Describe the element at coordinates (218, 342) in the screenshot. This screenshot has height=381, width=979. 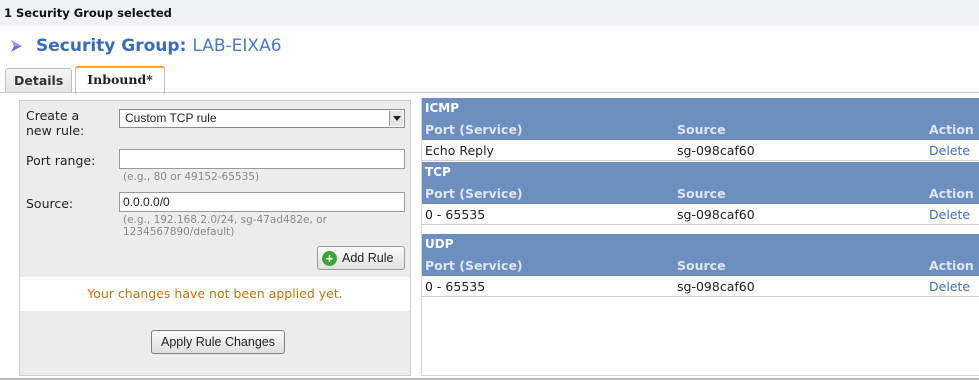
I see `apply-rule-changes-button: Apply Rule Changes` at that location.